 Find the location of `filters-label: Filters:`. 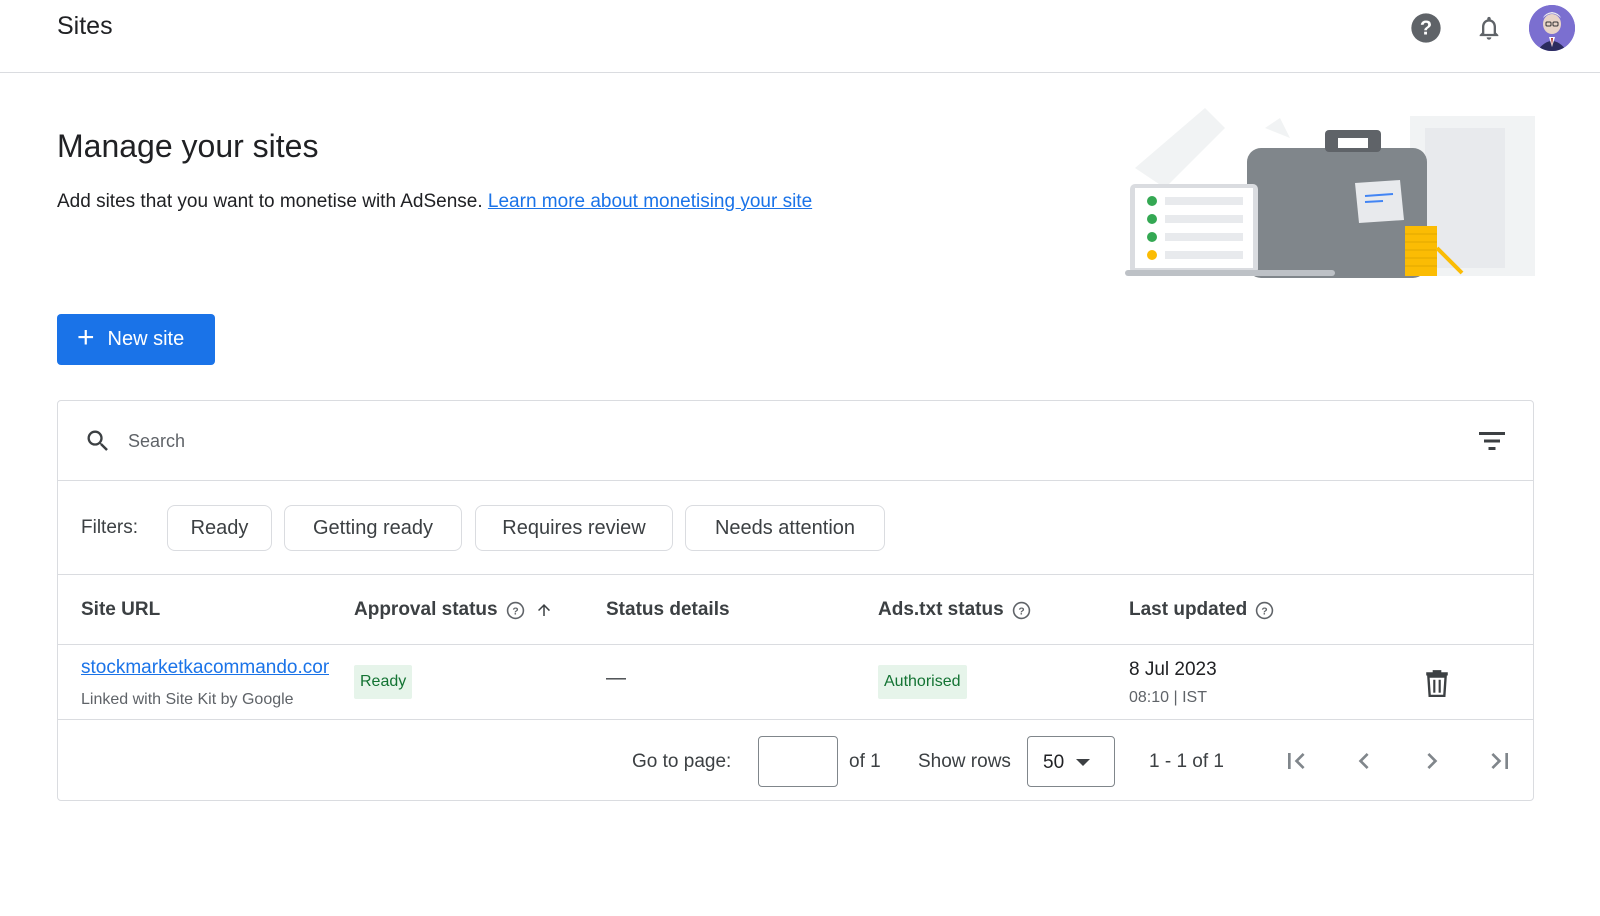

filters-label: Filters: is located at coordinates (109, 527).